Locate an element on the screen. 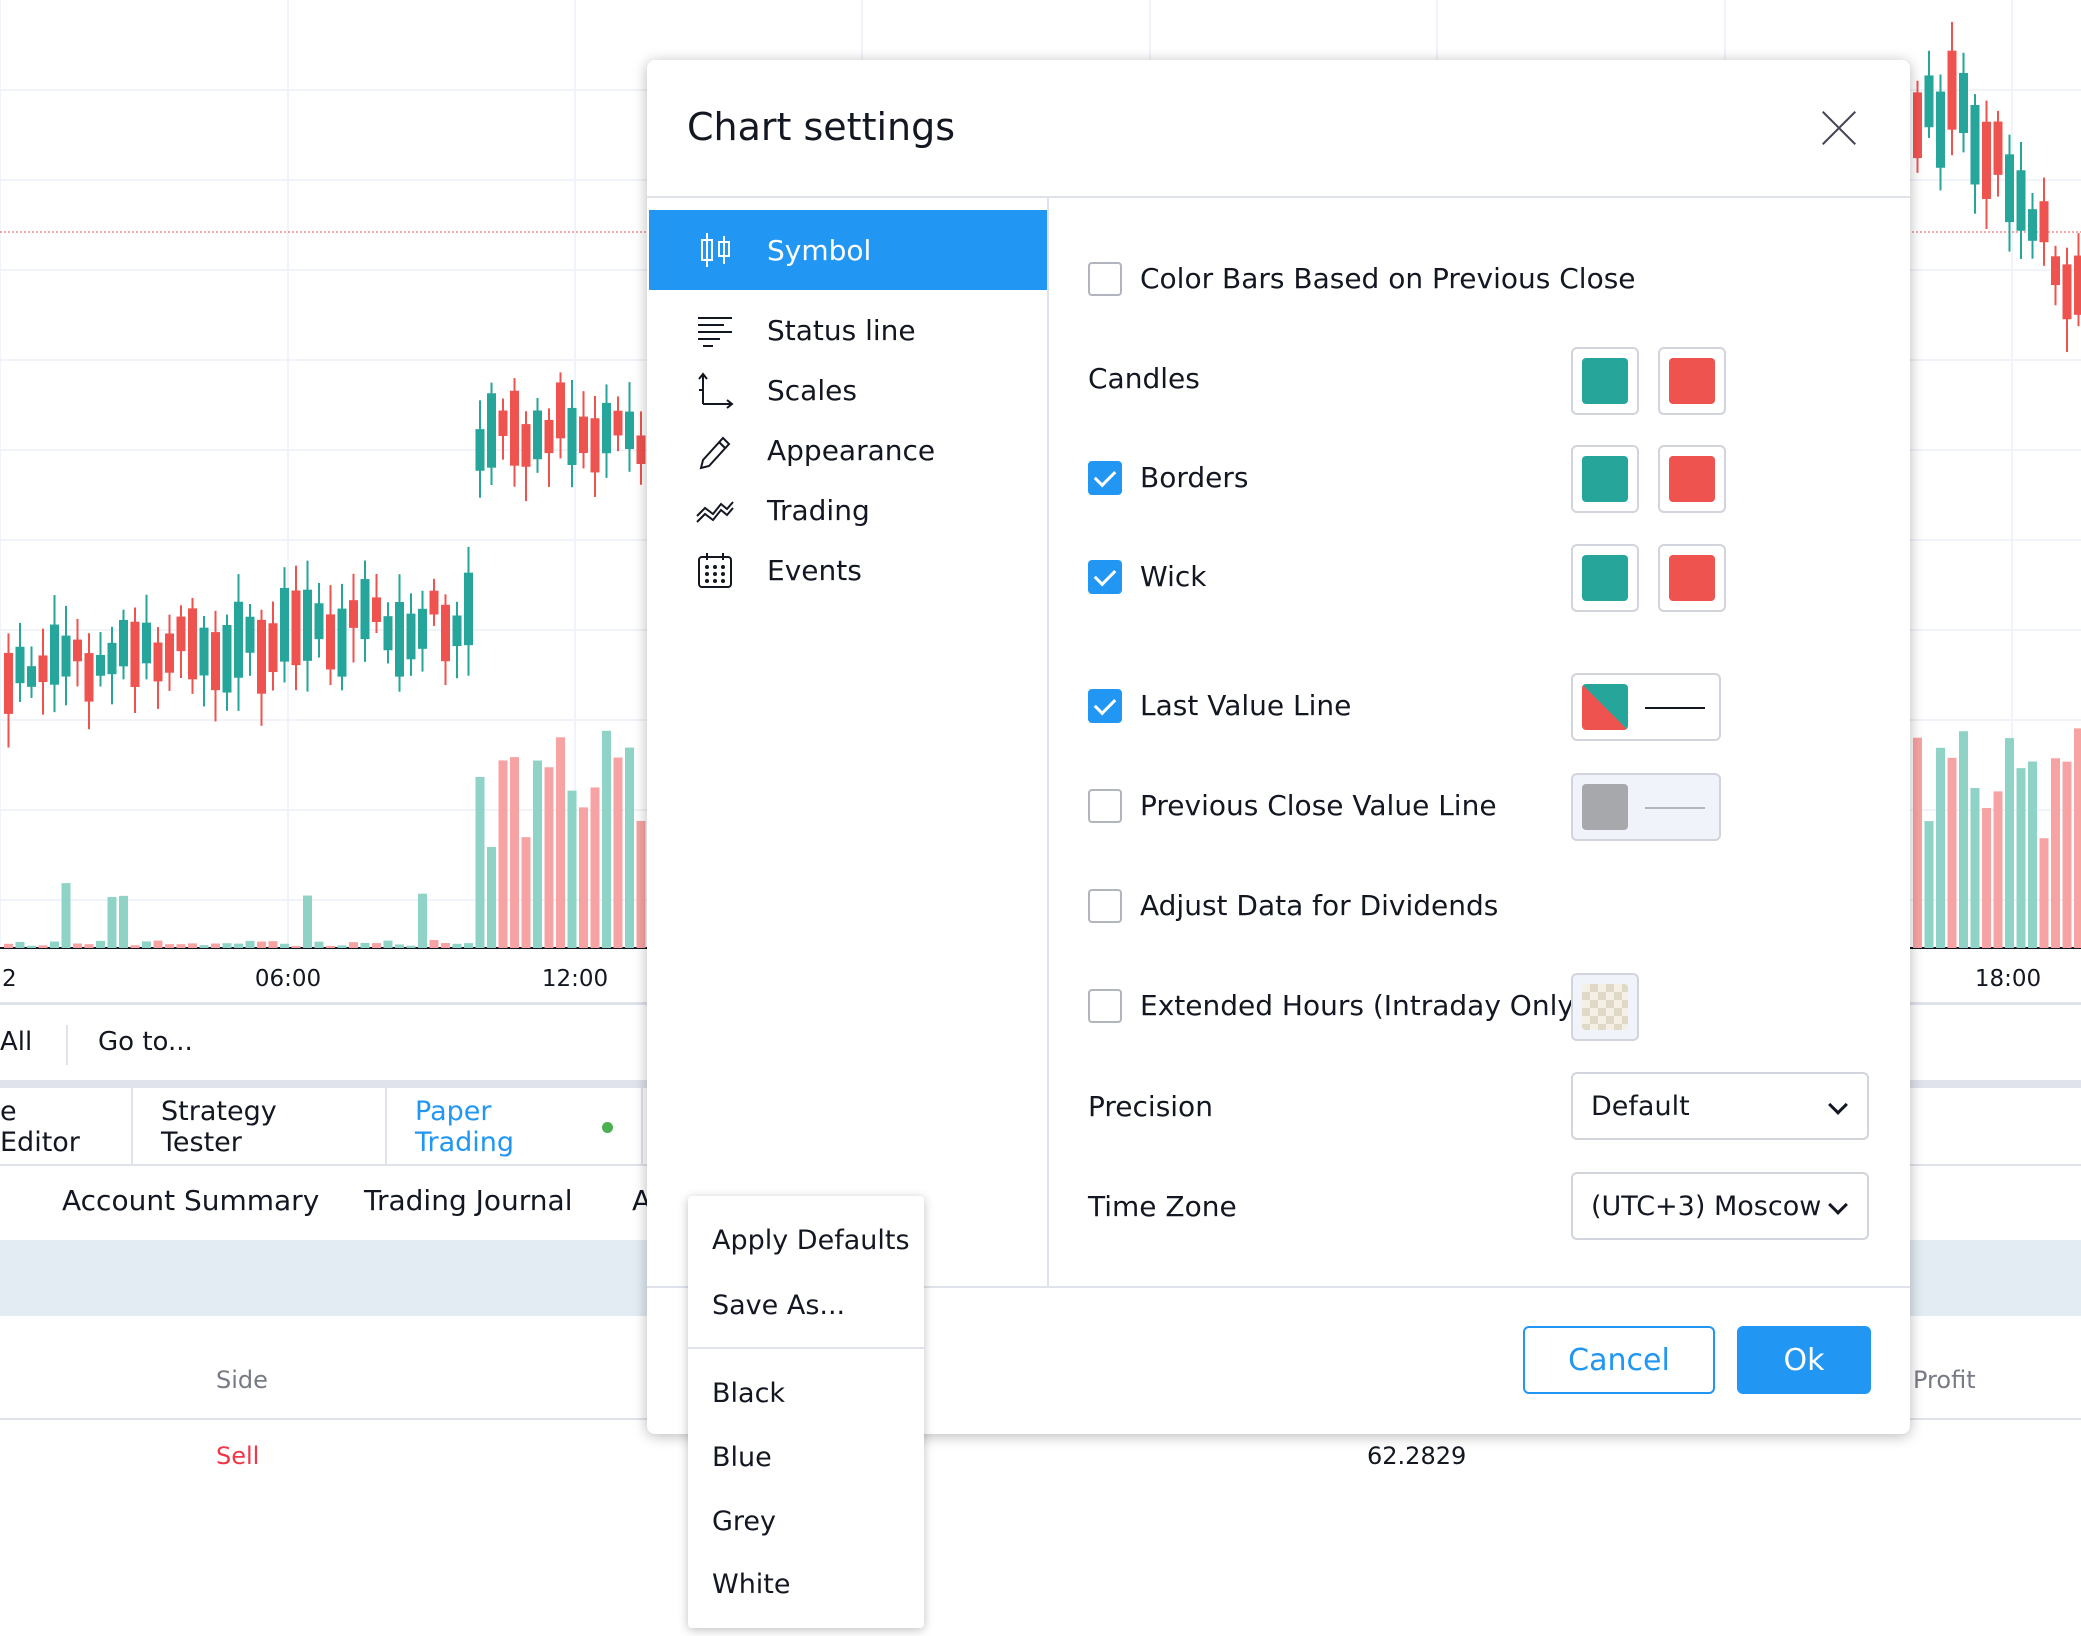 This screenshot has height=1636, width=2081. wick-checkbox is located at coordinates (1105, 577).